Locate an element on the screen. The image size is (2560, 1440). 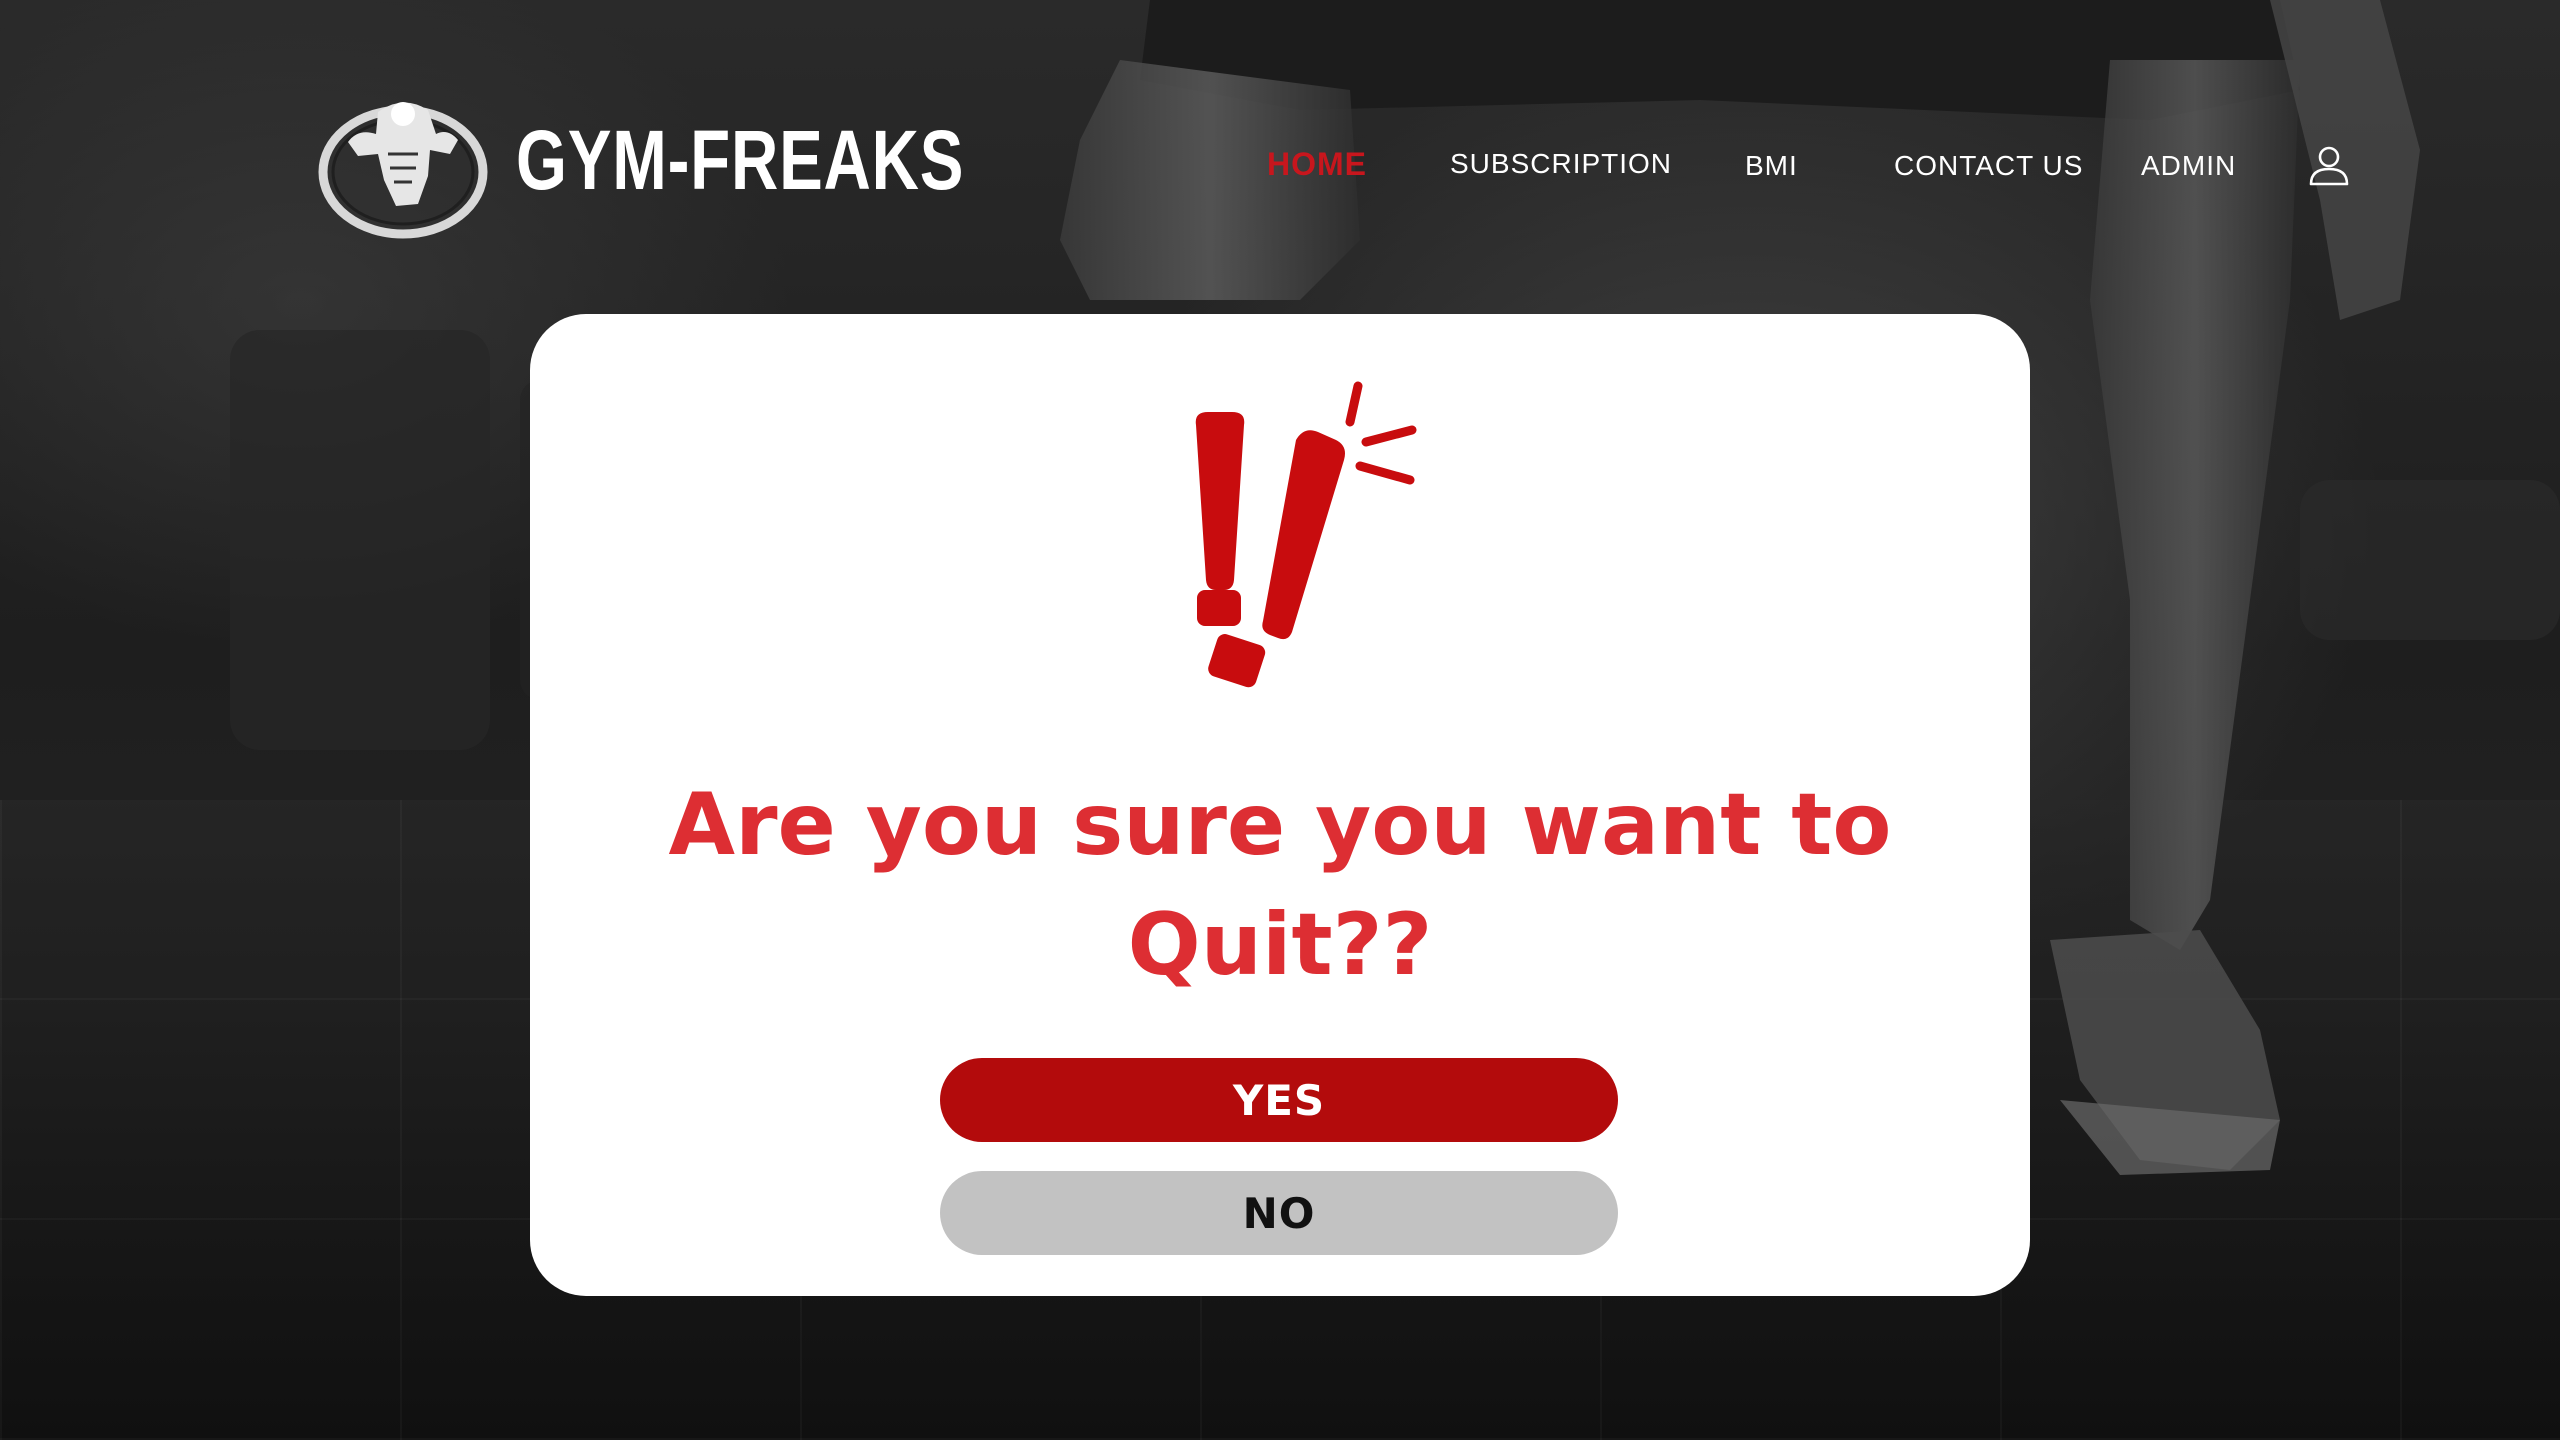
no-button: NO is located at coordinates (1279, 1213).